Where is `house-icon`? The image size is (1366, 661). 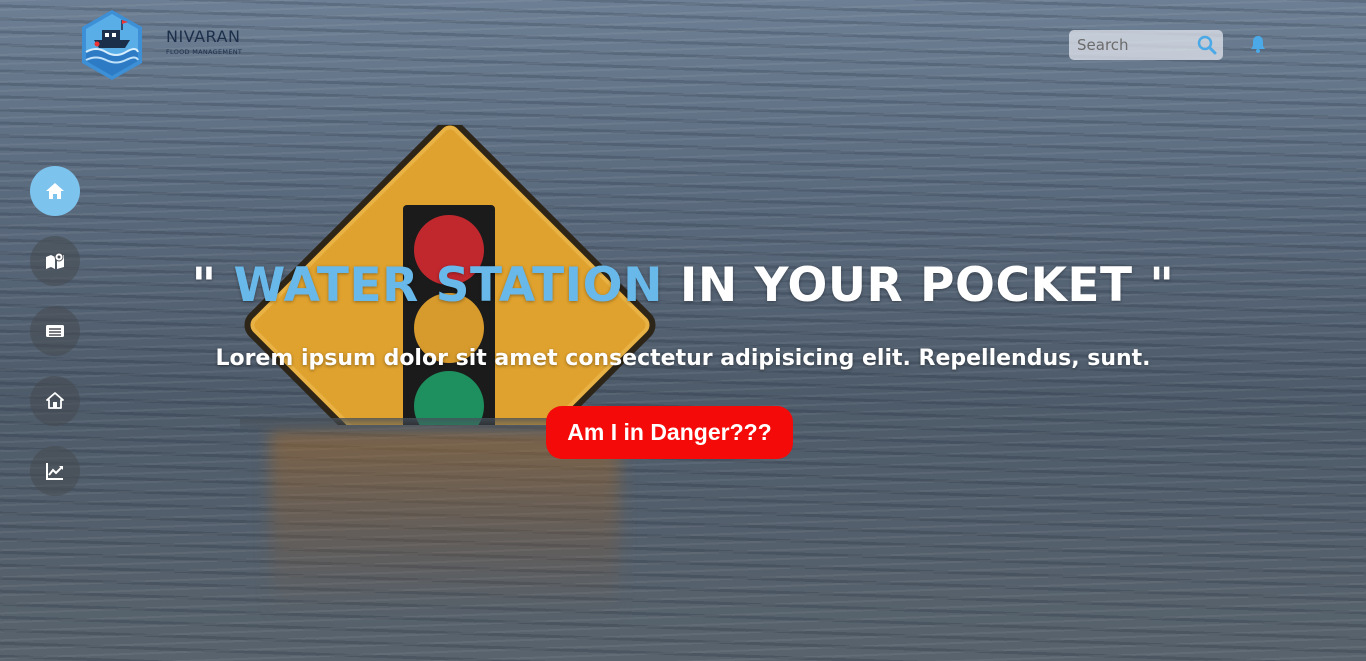 house-icon is located at coordinates (55, 400).